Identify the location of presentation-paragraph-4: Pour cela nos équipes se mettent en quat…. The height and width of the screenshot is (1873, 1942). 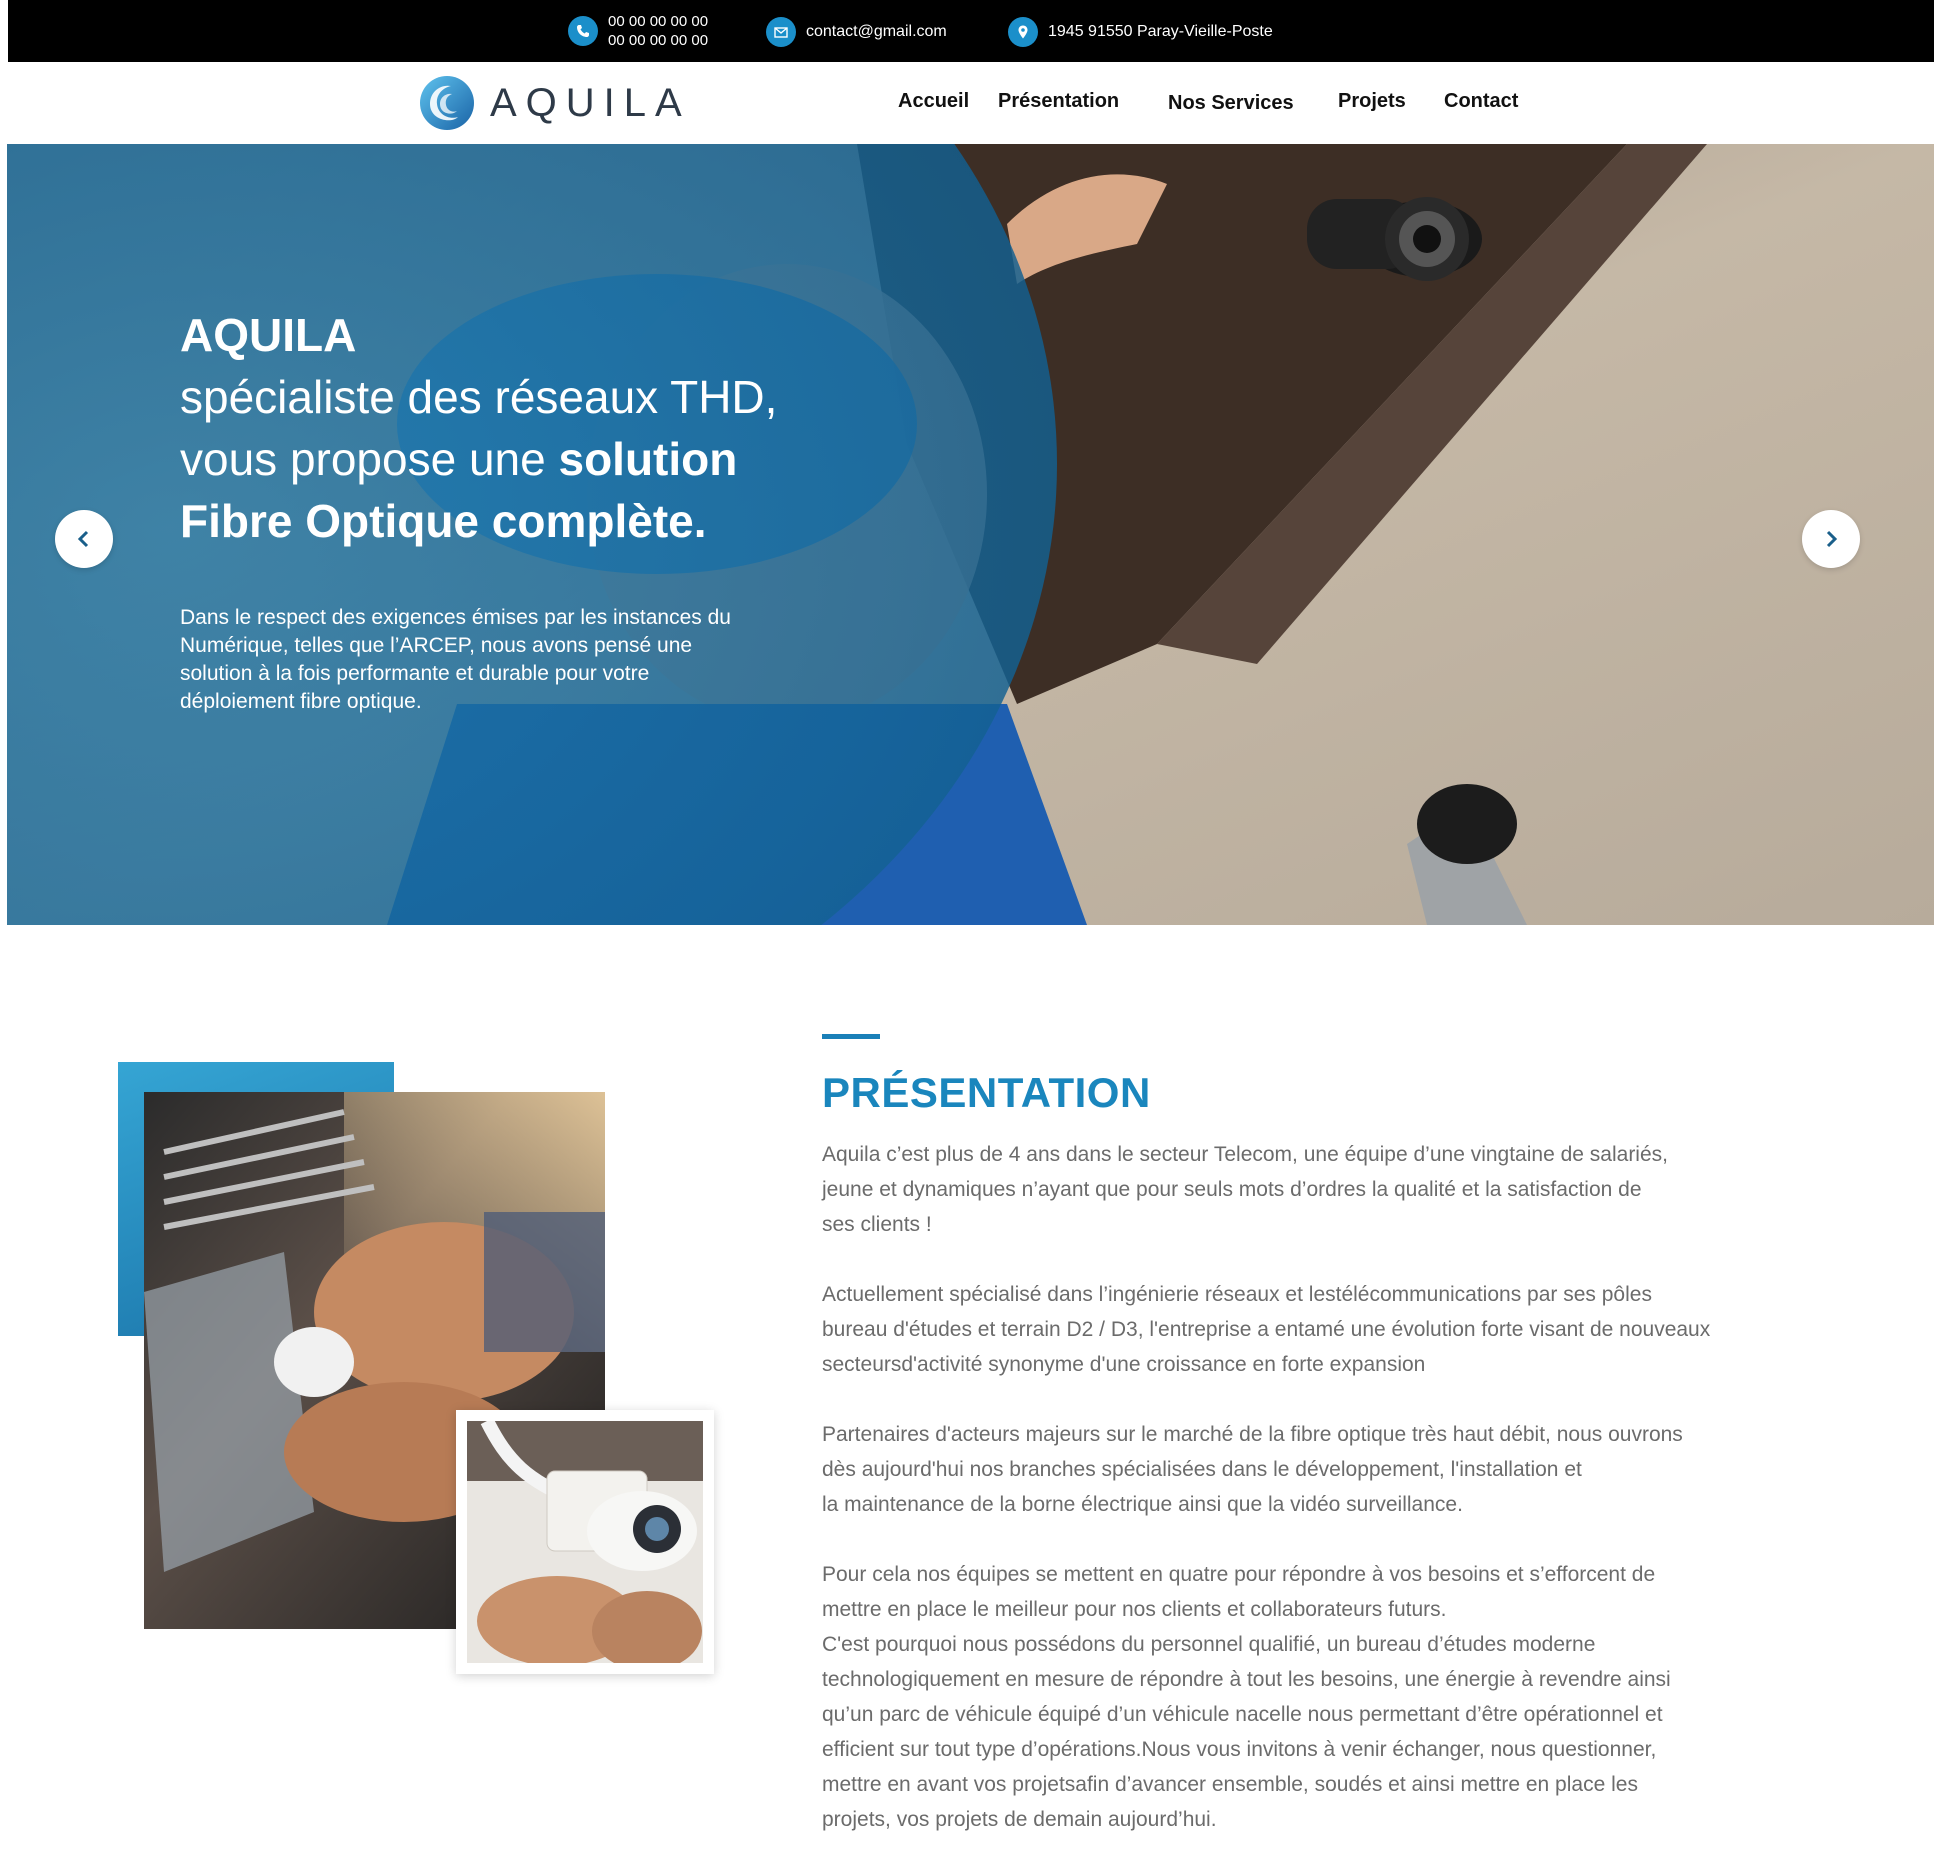
(1239, 1592).